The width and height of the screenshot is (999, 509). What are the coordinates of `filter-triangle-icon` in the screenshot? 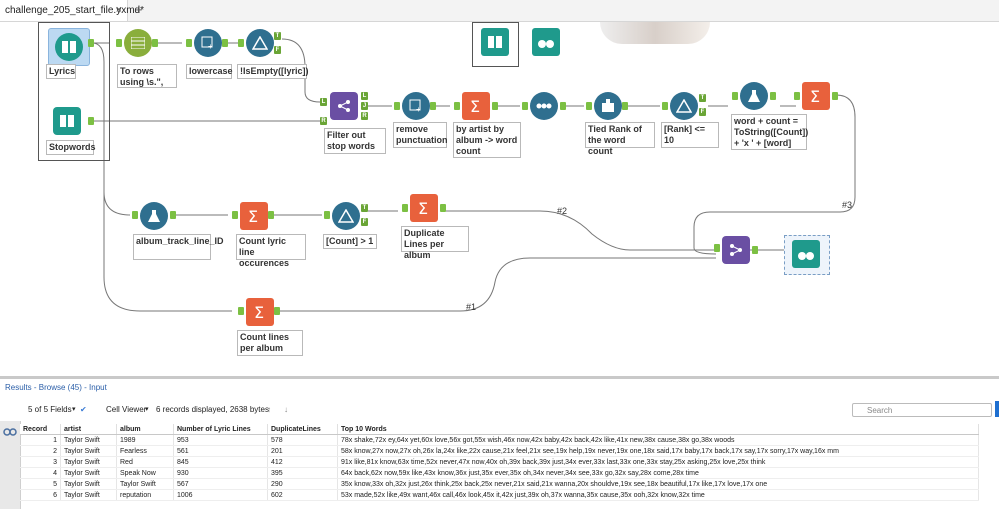 It's located at (260, 43).